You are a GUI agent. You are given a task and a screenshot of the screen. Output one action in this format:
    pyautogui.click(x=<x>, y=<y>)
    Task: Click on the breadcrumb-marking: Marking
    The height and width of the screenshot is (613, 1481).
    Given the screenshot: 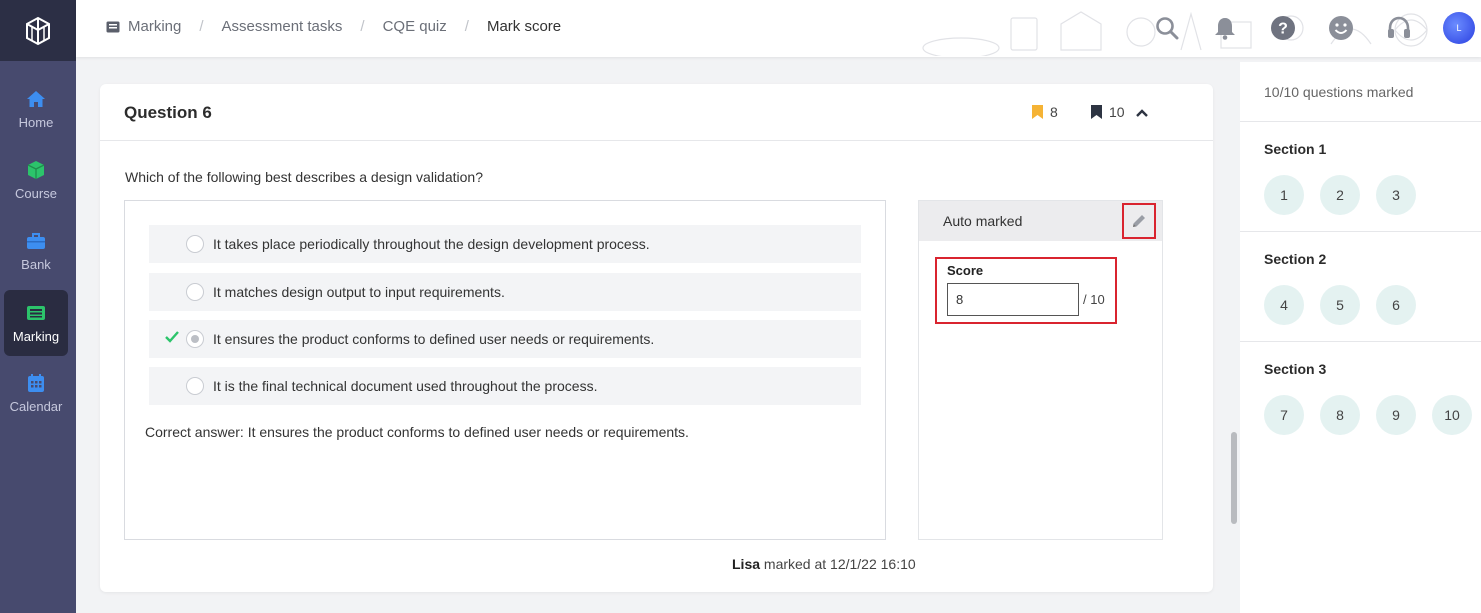 What is the action you would take?
    pyautogui.click(x=154, y=26)
    